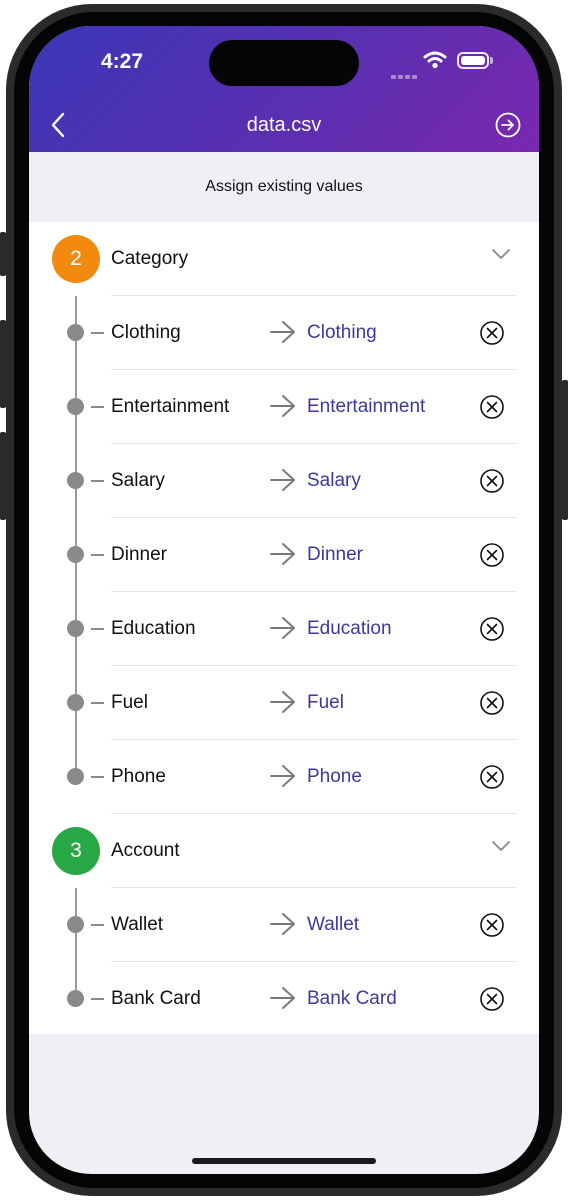 This screenshot has height=1200, width=568. Describe the element at coordinates (508, 125) in the screenshot. I see `arrow-right-circle-icon` at that location.